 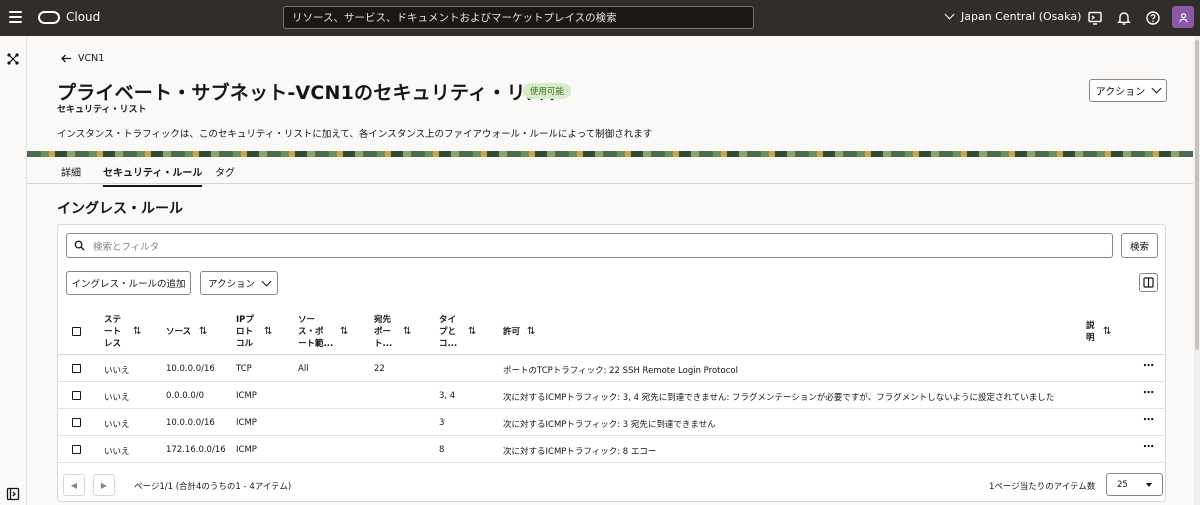 I want to click on col-source-port-line: ソー, so click(x=307, y=320).